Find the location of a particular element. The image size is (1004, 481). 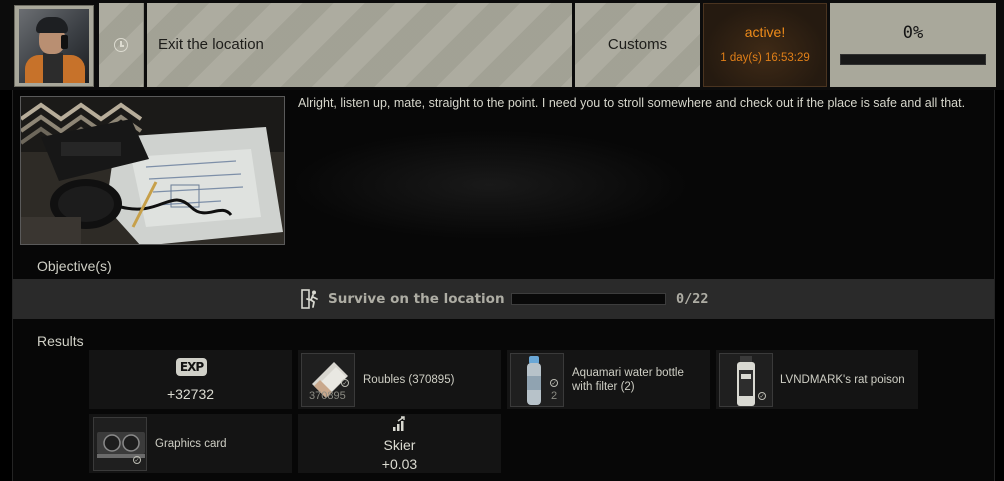

reward-item-name: Aquamari water bottle with filter (2) is located at coordinates (628, 380).